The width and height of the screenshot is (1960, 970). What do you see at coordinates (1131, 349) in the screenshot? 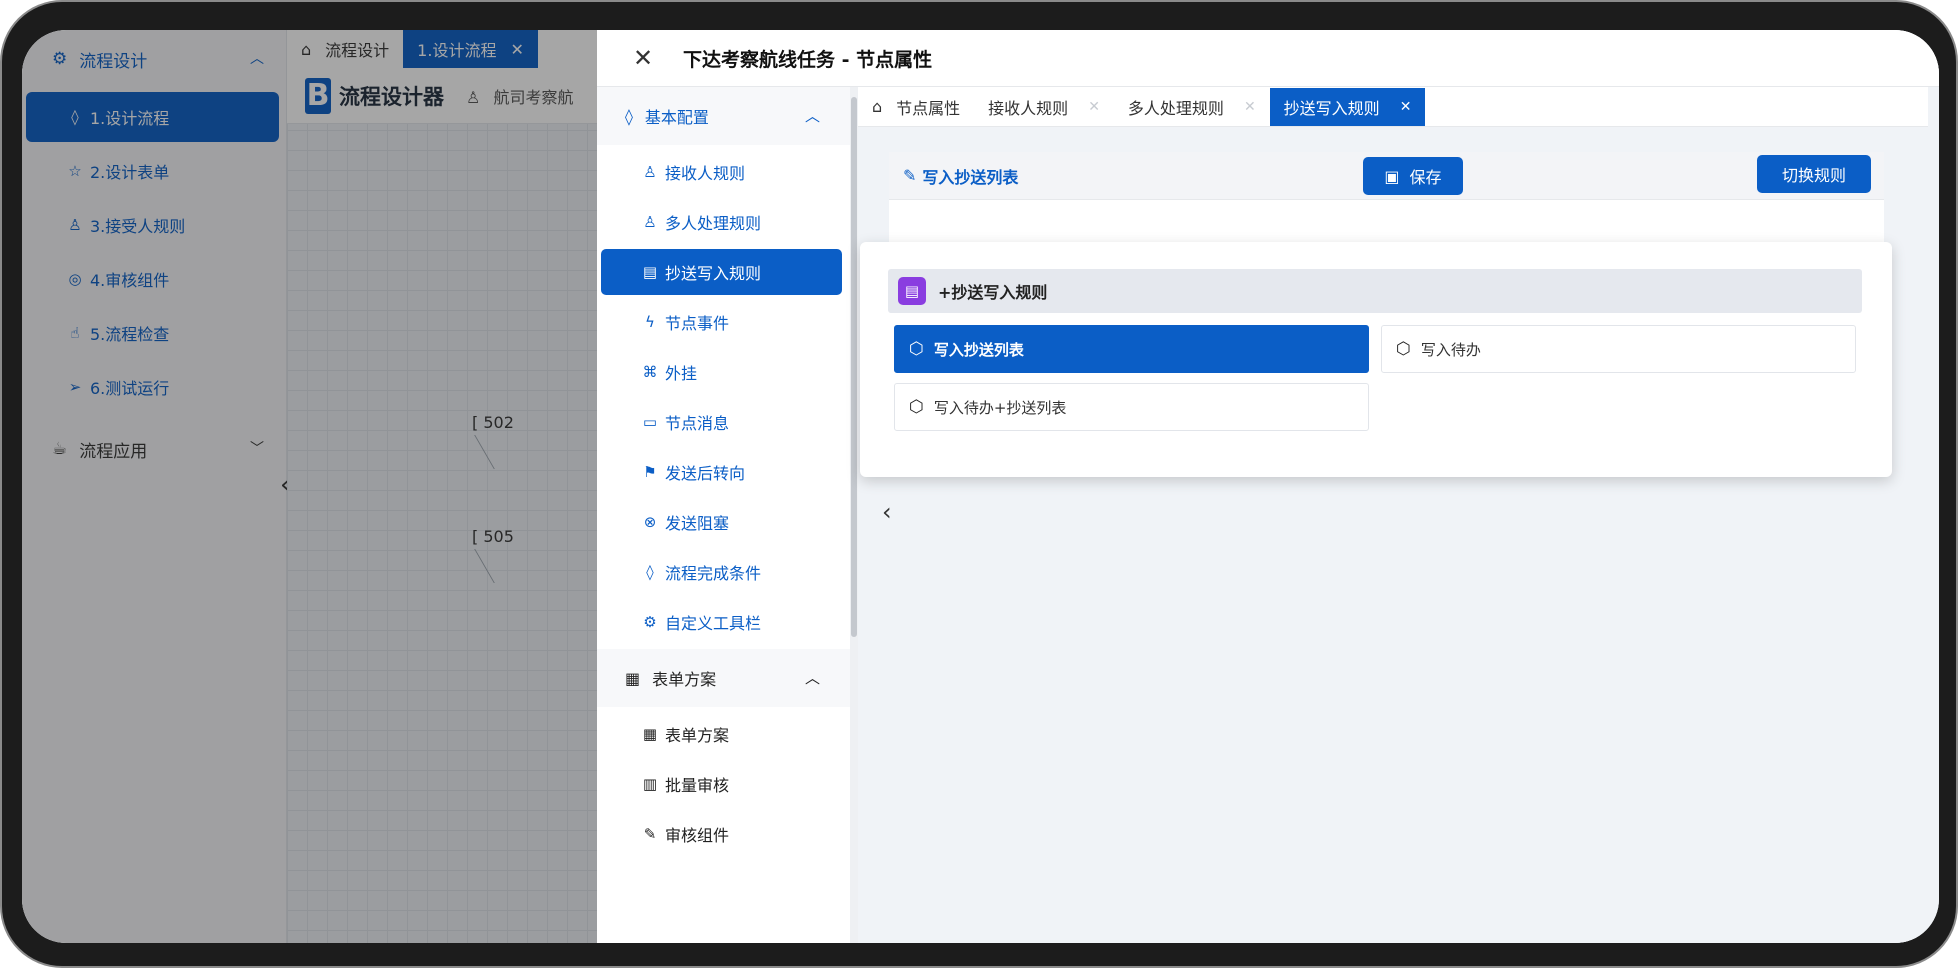
I see `option-write-cc-list: ⬡ 写入抄送列表` at bounding box center [1131, 349].